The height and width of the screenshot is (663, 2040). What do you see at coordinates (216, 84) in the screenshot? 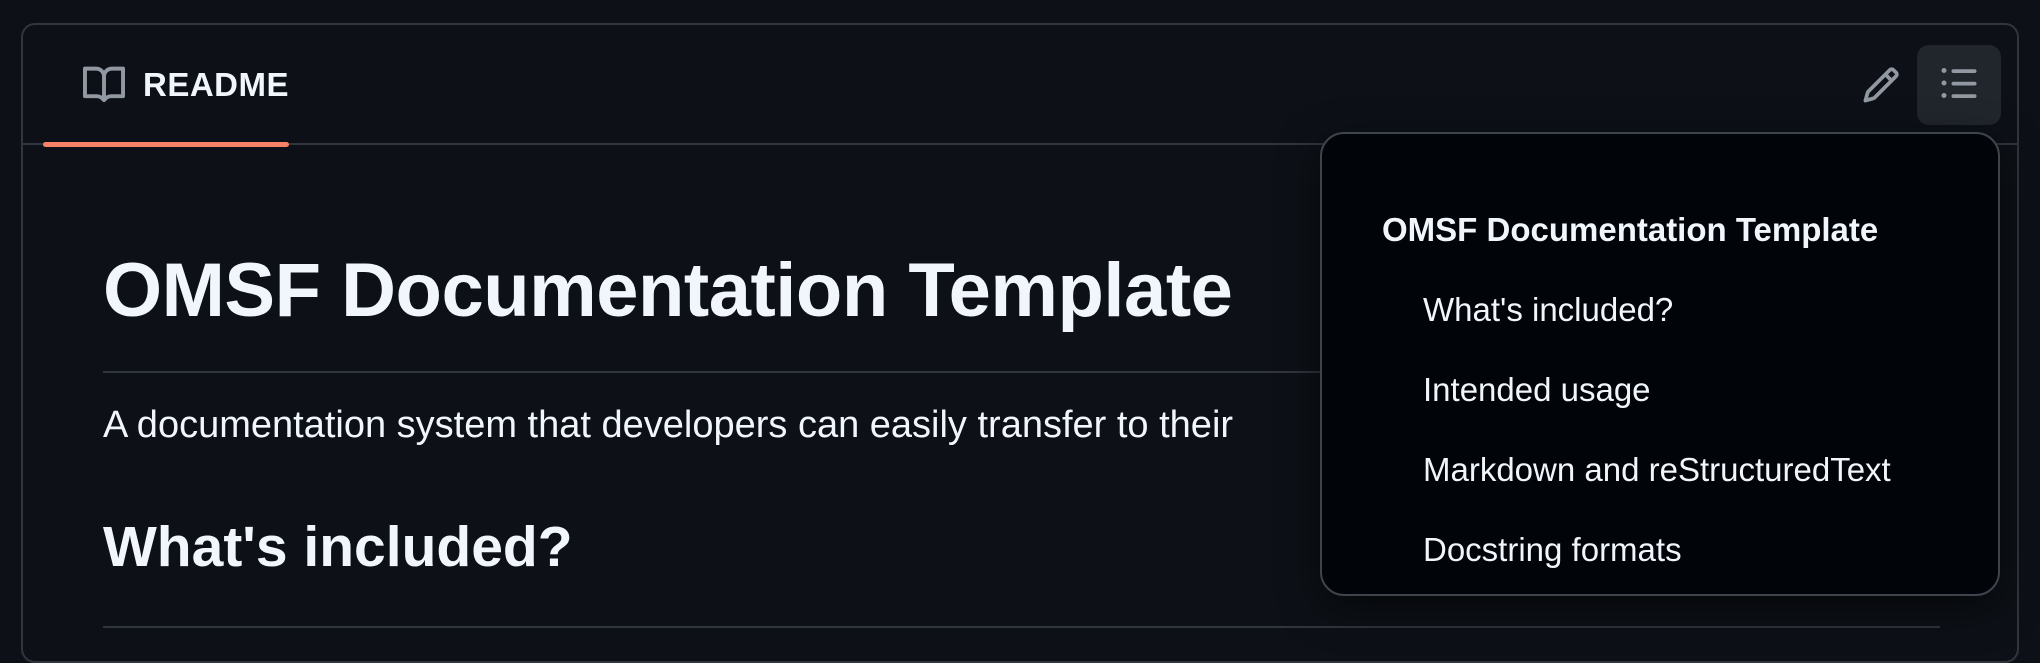
I see `tab-readme-label: README` at bounding box center [216, 84].